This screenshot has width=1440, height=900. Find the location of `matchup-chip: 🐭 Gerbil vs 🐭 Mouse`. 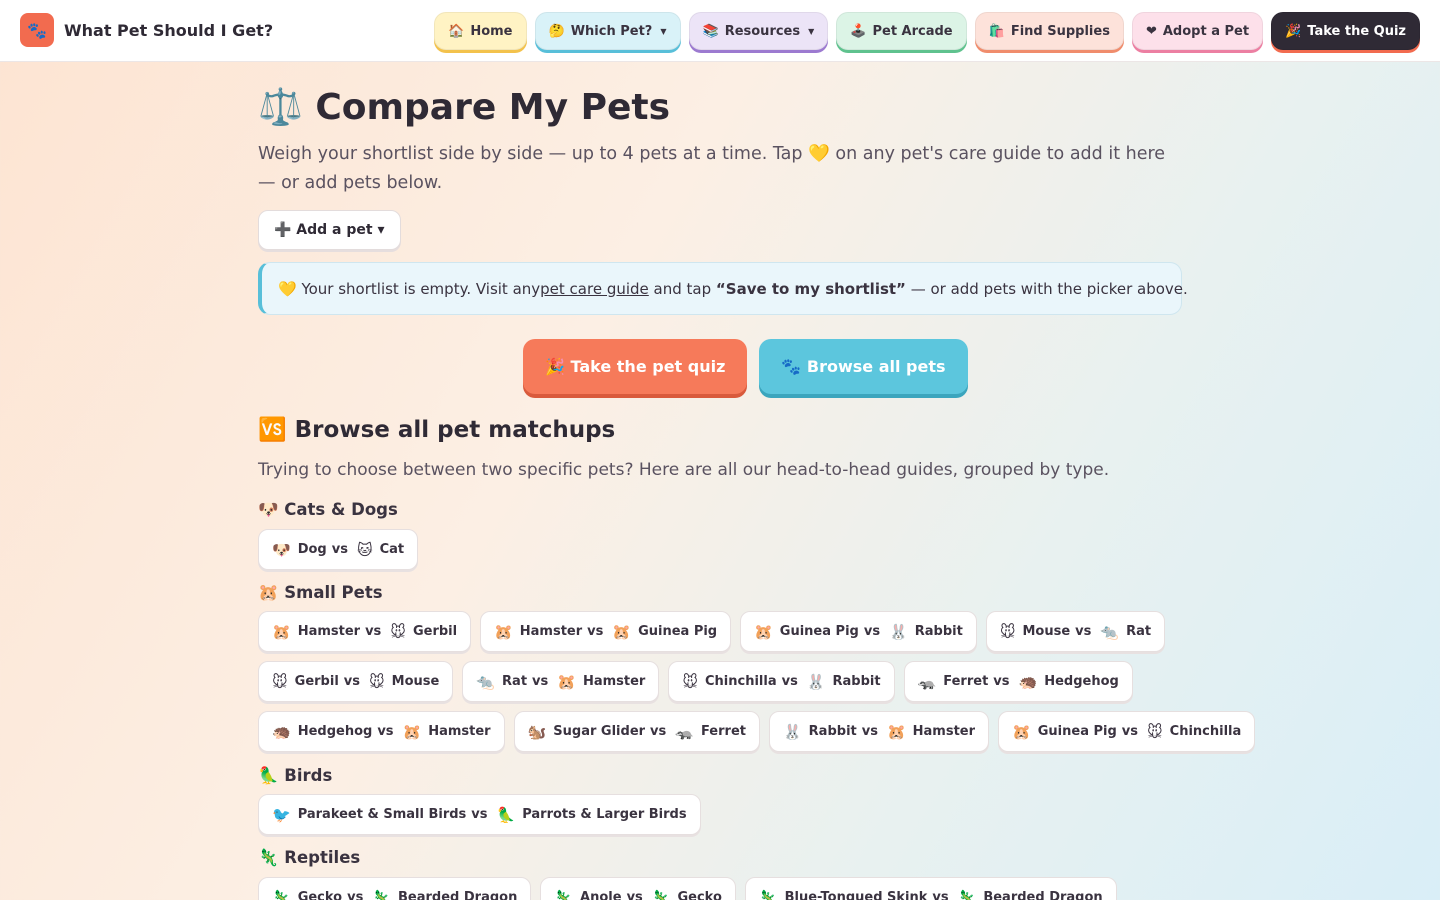

matchup-chip: 🐭 Gerbil vs 🐭 Mouse is located at coordinates (356, 681).